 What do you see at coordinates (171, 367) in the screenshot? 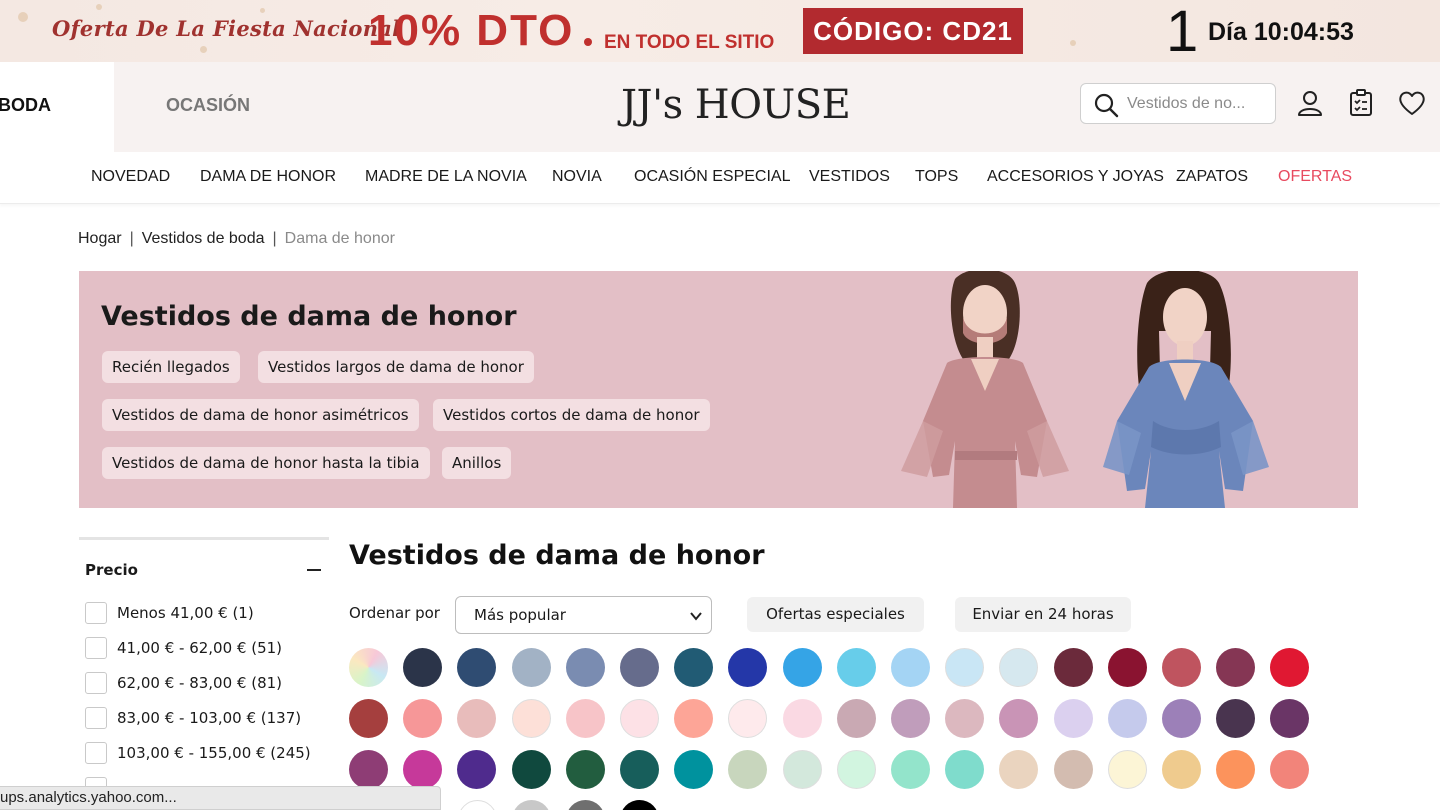
I see `chip-new-arrivals: Recién llegados` at bounding box center [171, 367].